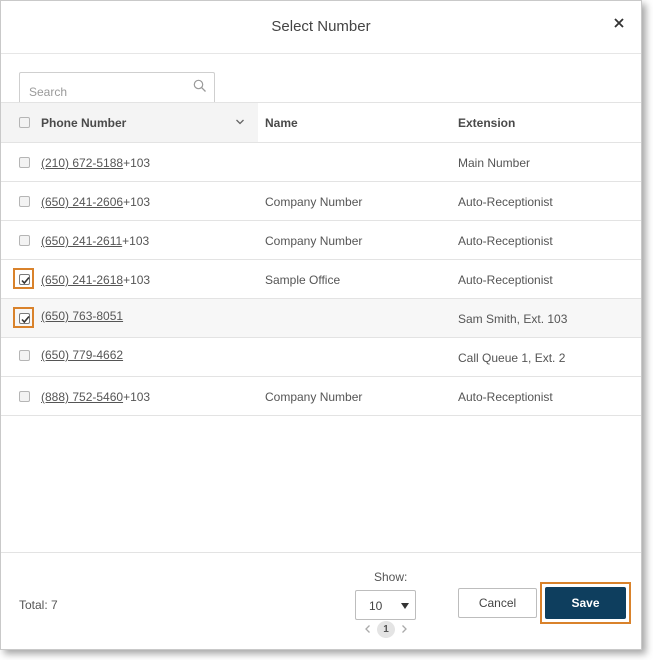 The height and width of the screenshot is (660, 653). What do you see at coordinates (83, 123) in the screenshot?
I see `column-header-phone-number: Phone Number` at bounding box center [83, 123].